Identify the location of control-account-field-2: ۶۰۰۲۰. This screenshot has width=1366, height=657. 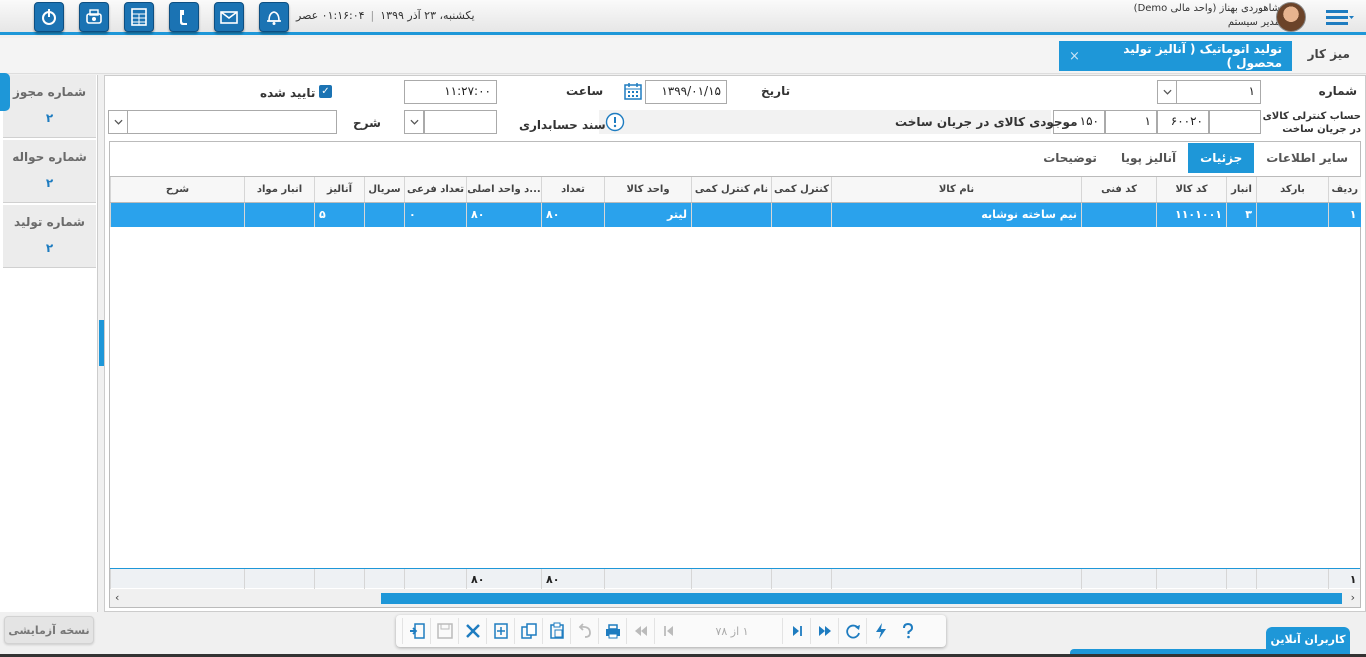
(1183, 122).